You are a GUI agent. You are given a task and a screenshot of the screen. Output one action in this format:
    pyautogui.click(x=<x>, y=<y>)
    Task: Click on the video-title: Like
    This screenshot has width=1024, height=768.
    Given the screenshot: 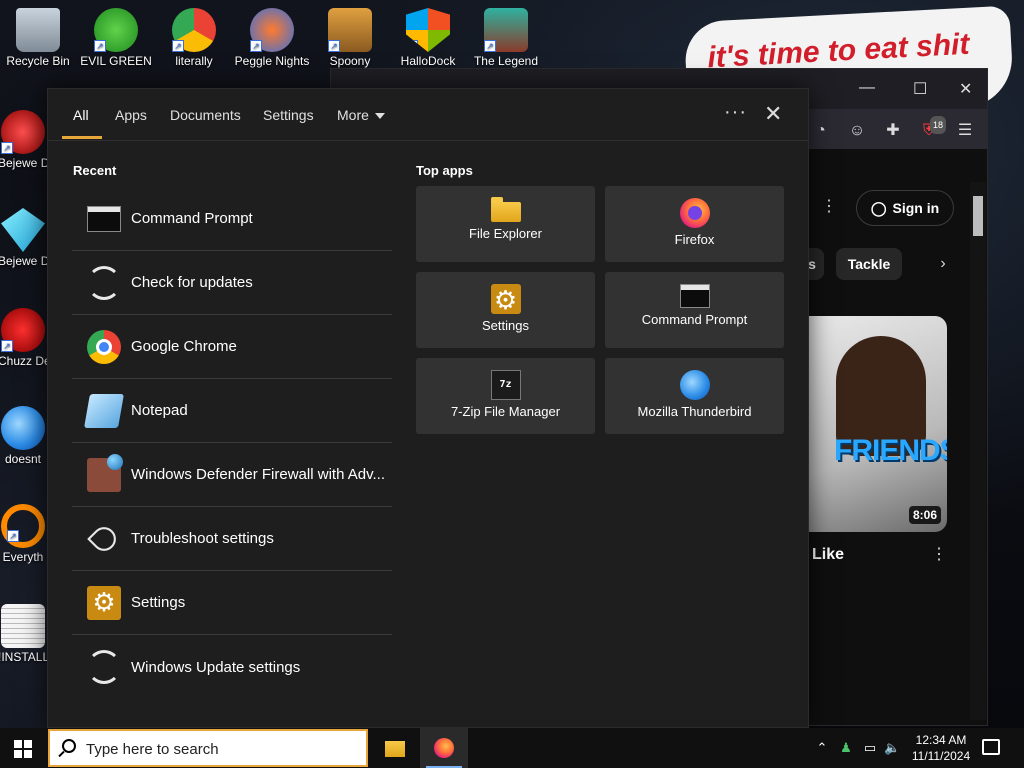 What is the action you would take?
    pyautogui.click(x=828, y=555)
    